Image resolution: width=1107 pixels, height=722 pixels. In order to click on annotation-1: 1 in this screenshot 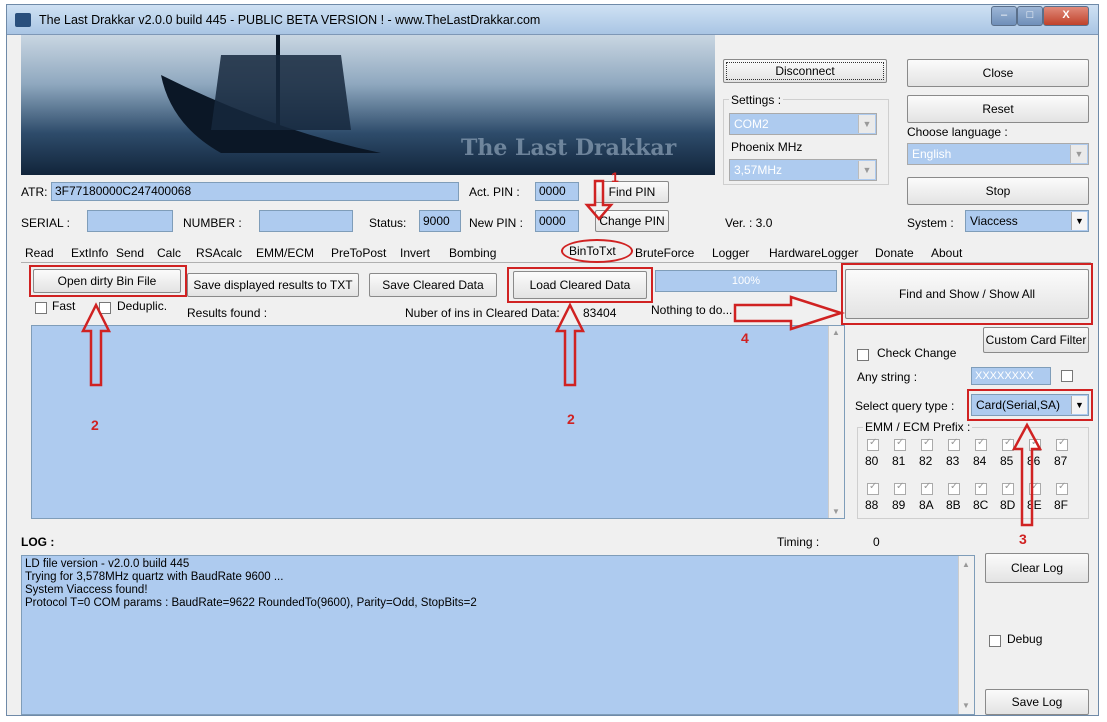, I will do `click(615, 177)`.